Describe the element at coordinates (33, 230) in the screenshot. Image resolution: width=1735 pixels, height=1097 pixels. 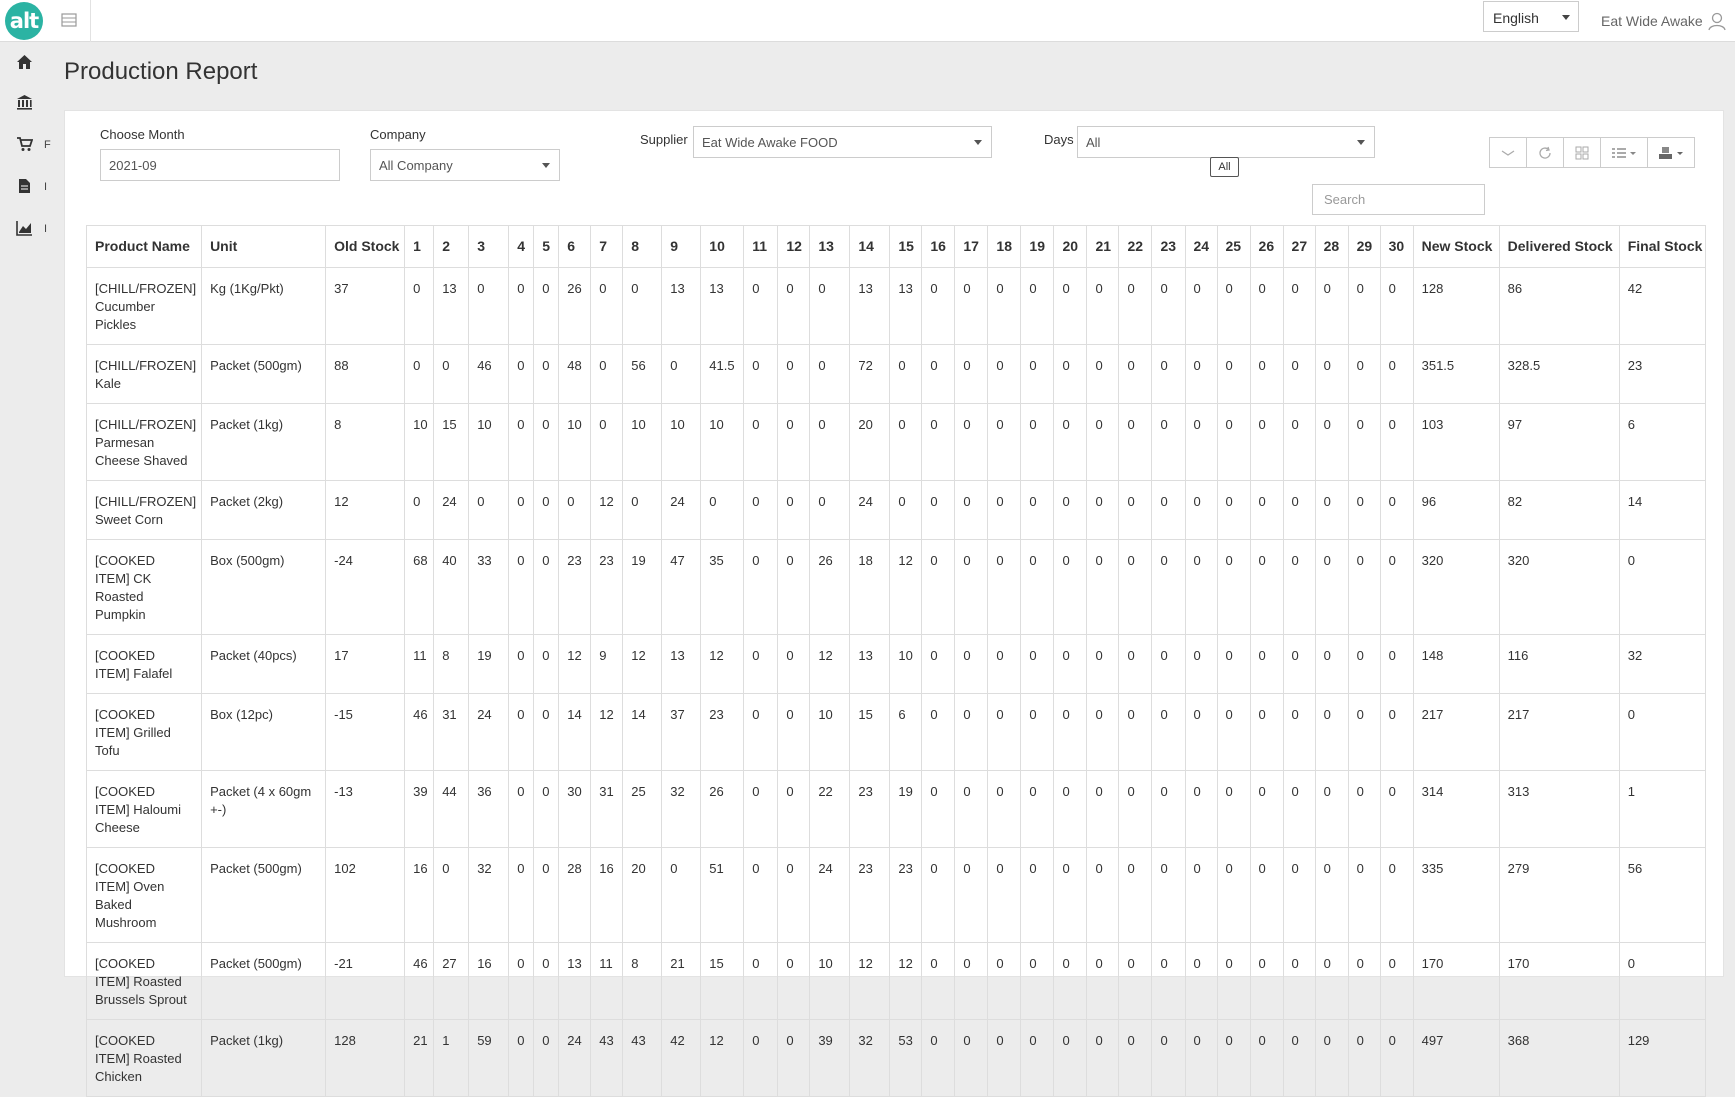
I see `sidebar-item-reports: I` at that location.